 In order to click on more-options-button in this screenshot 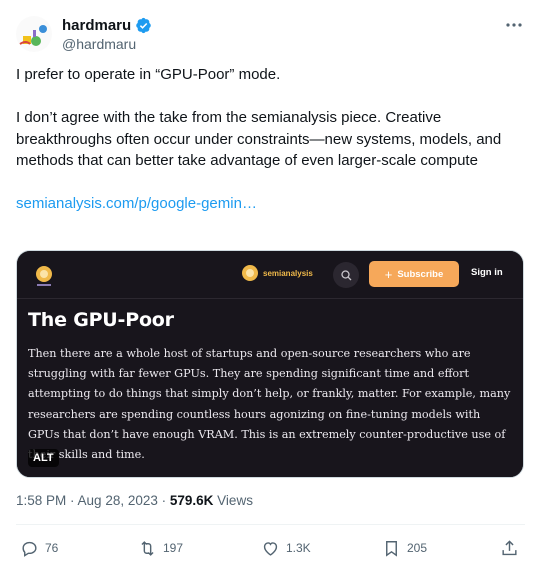, I will do `click(514, 25)`.